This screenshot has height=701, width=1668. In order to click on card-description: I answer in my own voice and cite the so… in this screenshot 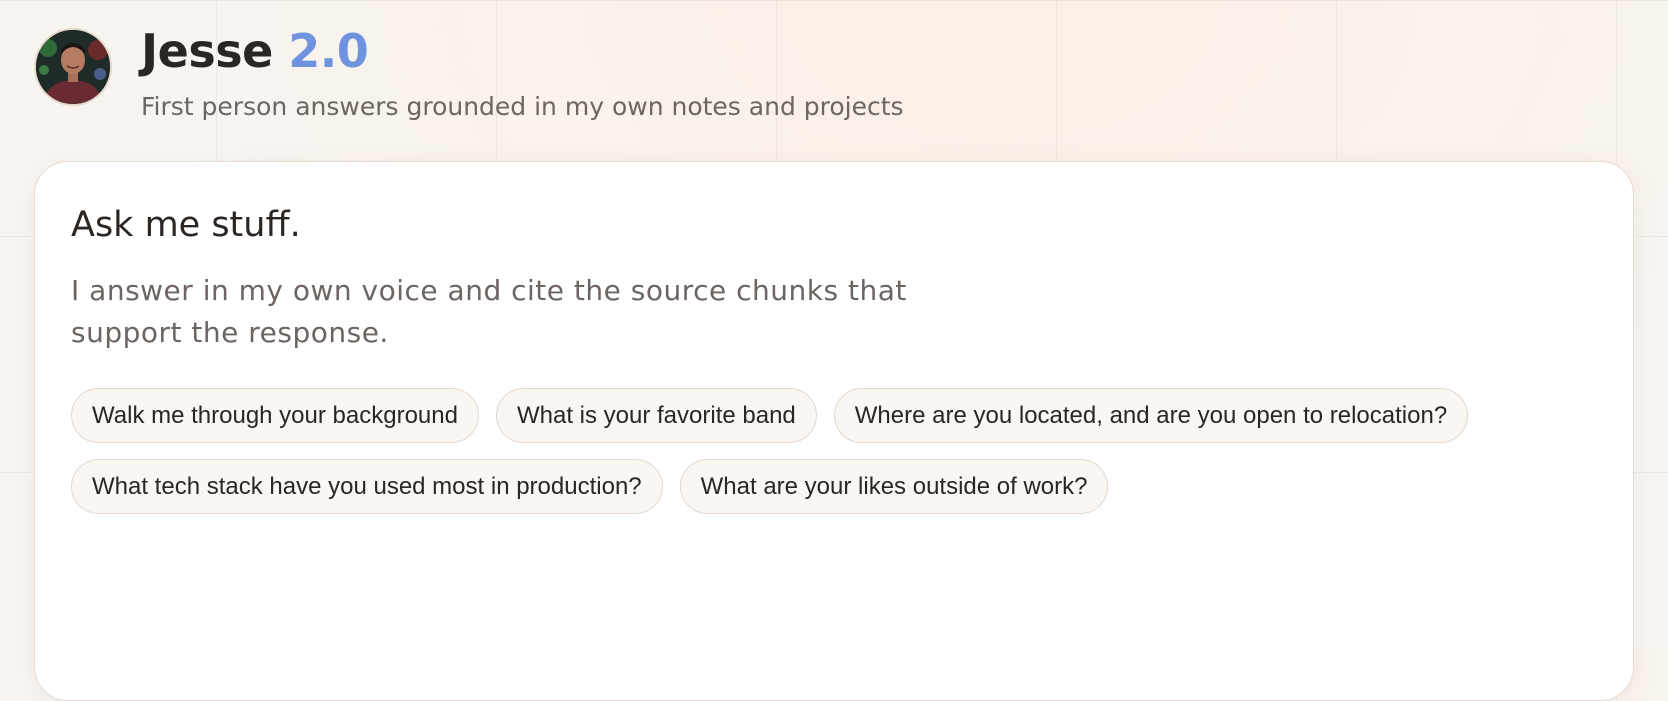, I will do `click(489, 311)`.